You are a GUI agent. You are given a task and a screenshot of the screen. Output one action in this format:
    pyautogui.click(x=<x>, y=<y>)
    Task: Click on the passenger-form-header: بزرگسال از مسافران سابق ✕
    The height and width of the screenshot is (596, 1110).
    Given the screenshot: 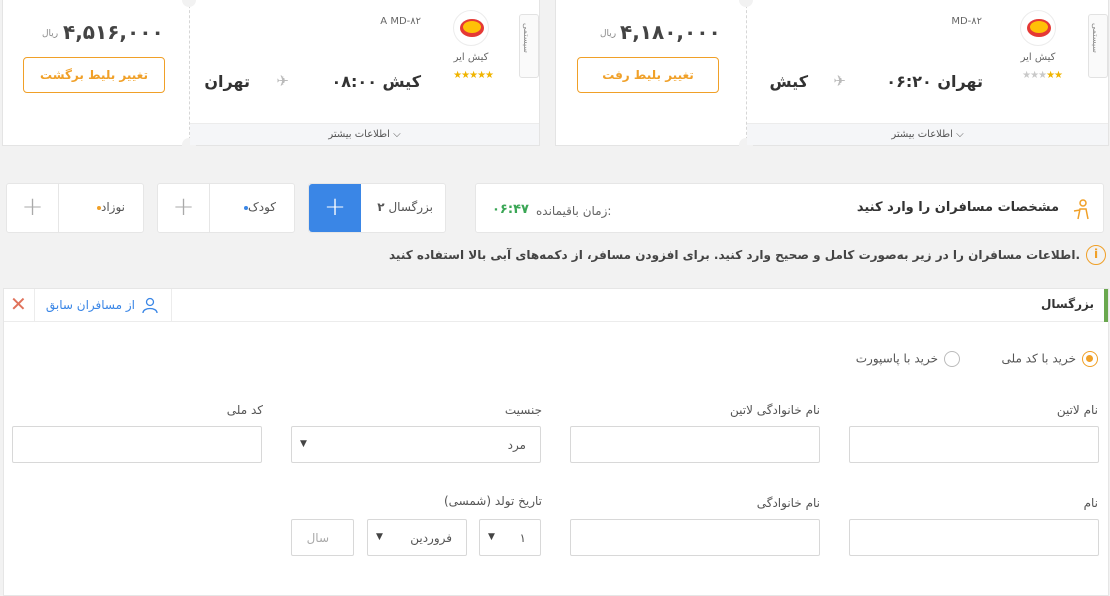 What is the action you would take?
    pyautogui.click(x=556, y=305)
    